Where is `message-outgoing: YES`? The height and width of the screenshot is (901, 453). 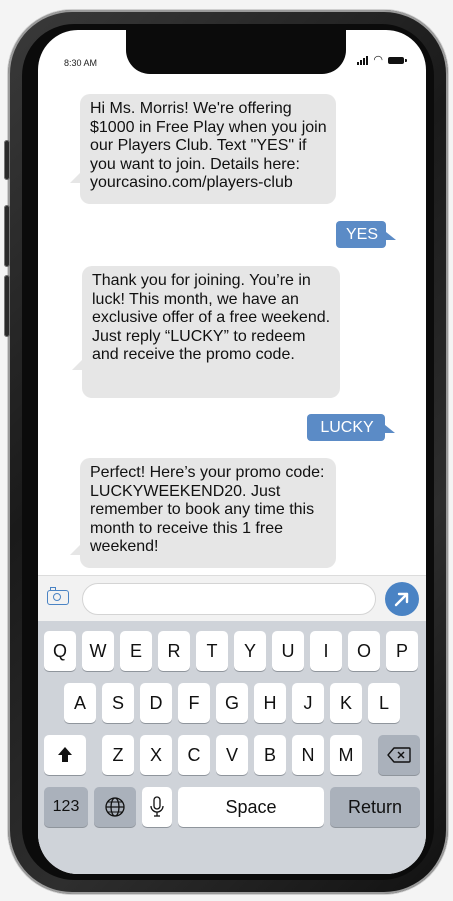
message-outgoing: YES is located at coordinates (361, 234).